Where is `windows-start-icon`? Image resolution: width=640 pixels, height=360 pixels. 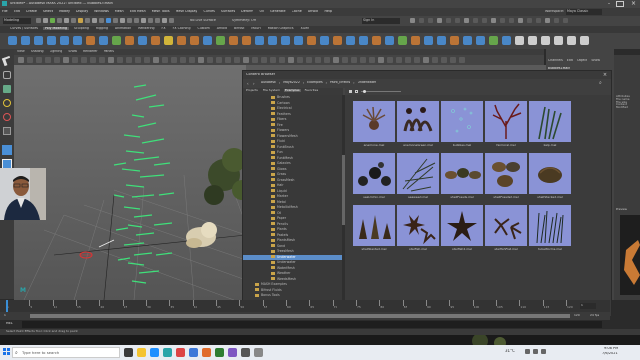
windows-start-icon is located at coordinates (6, 351).